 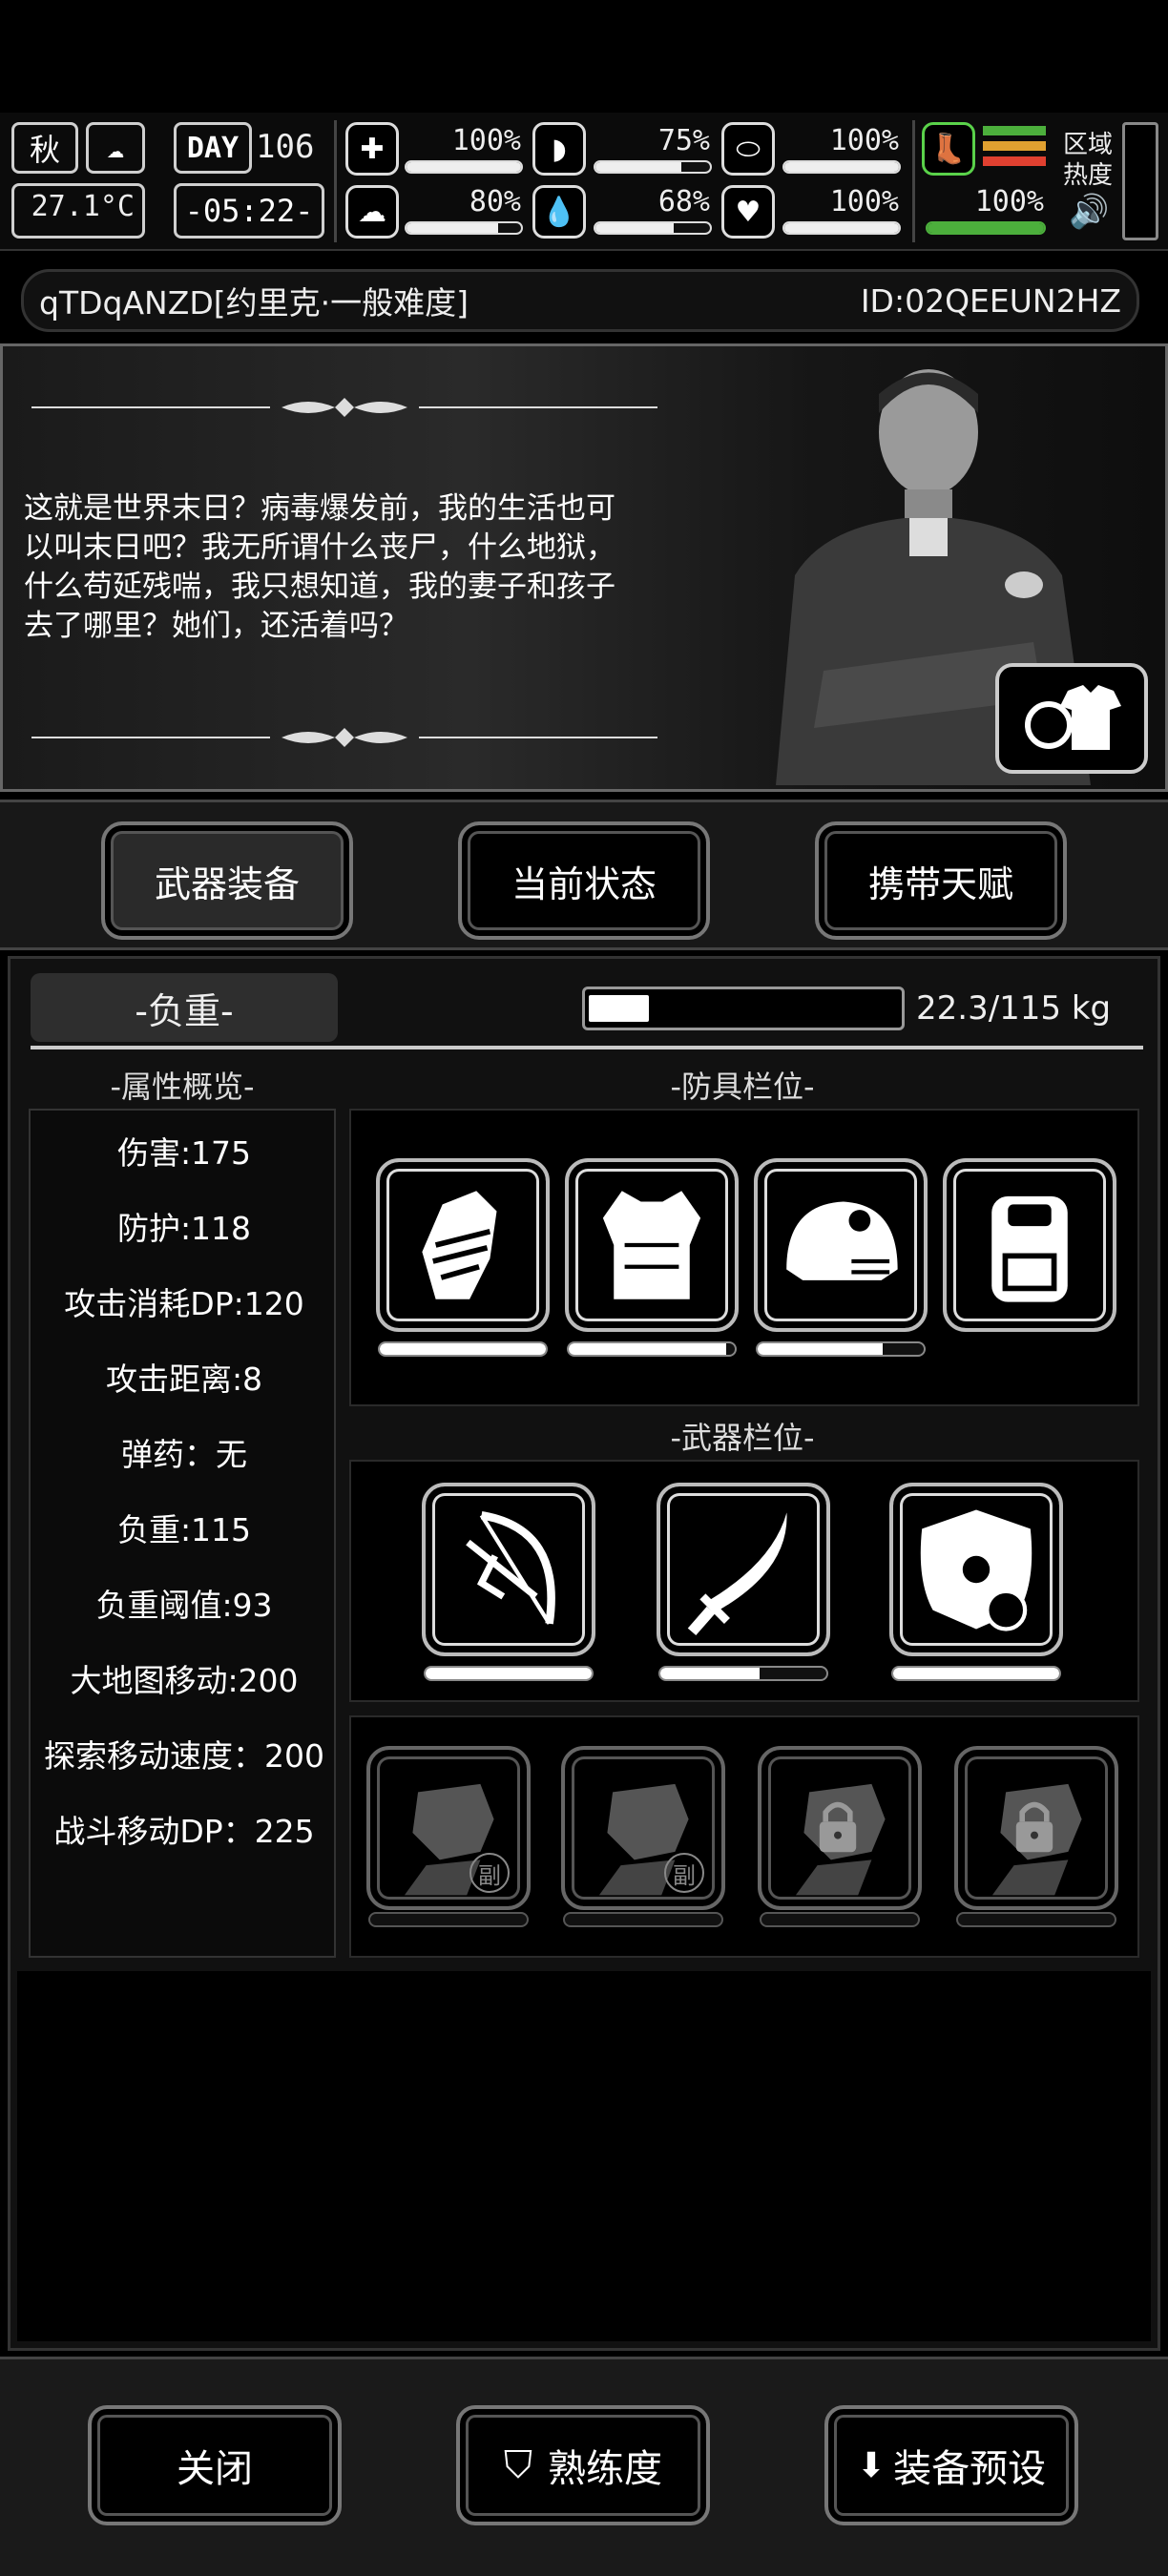 What do you see at coordinates (184, 1303) in the screenshot?
I see `stat-attack-cost: 攻击消耗DP:120` at bounding box center [184, 1303].